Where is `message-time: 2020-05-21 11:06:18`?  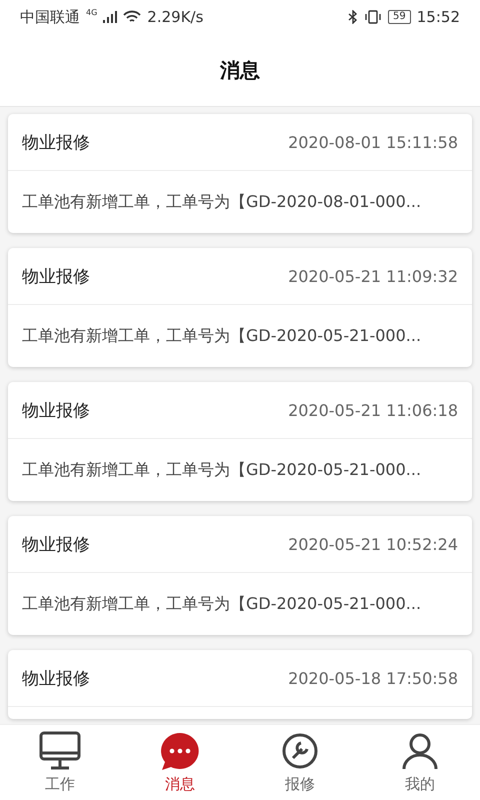
message-time: 2020-05-21 11:06:18 is located at coordinates (373, 410).